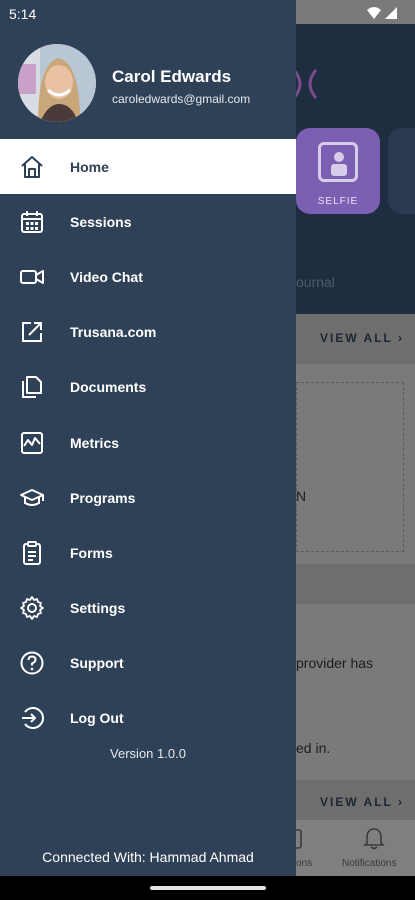 Image resolution: width=415 pixels, height=900 pixels. I want to click on profile-header: Carol Edwards caroledwards@gmail.com, so click(148, 82).